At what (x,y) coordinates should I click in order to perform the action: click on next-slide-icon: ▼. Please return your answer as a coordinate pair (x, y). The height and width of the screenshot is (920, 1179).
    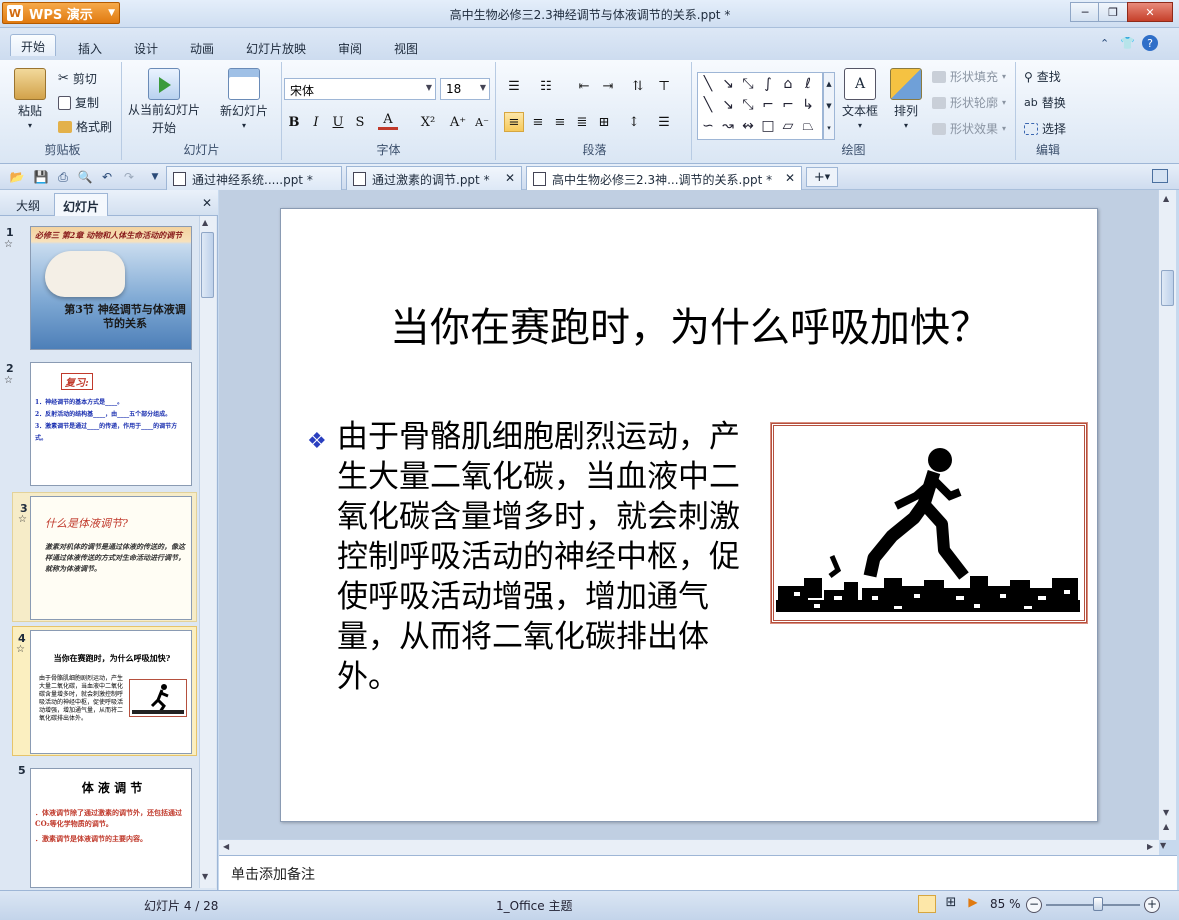
    Looking at the image, I should click on (1163, 845).